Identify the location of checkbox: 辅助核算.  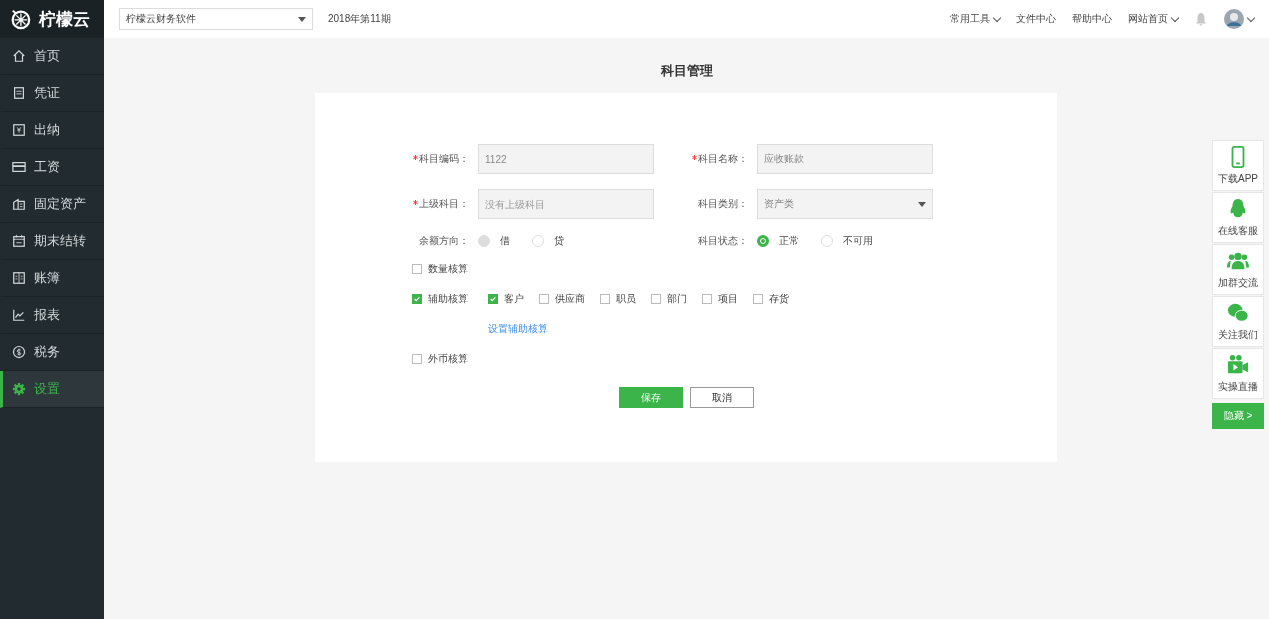
(450, 299).